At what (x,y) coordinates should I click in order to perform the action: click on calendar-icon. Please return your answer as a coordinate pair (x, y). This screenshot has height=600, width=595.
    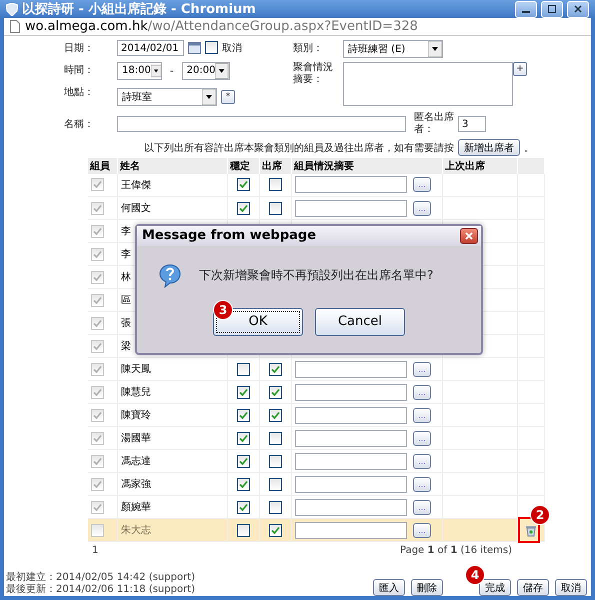
    Looking at the image, I should click on (194, 48).